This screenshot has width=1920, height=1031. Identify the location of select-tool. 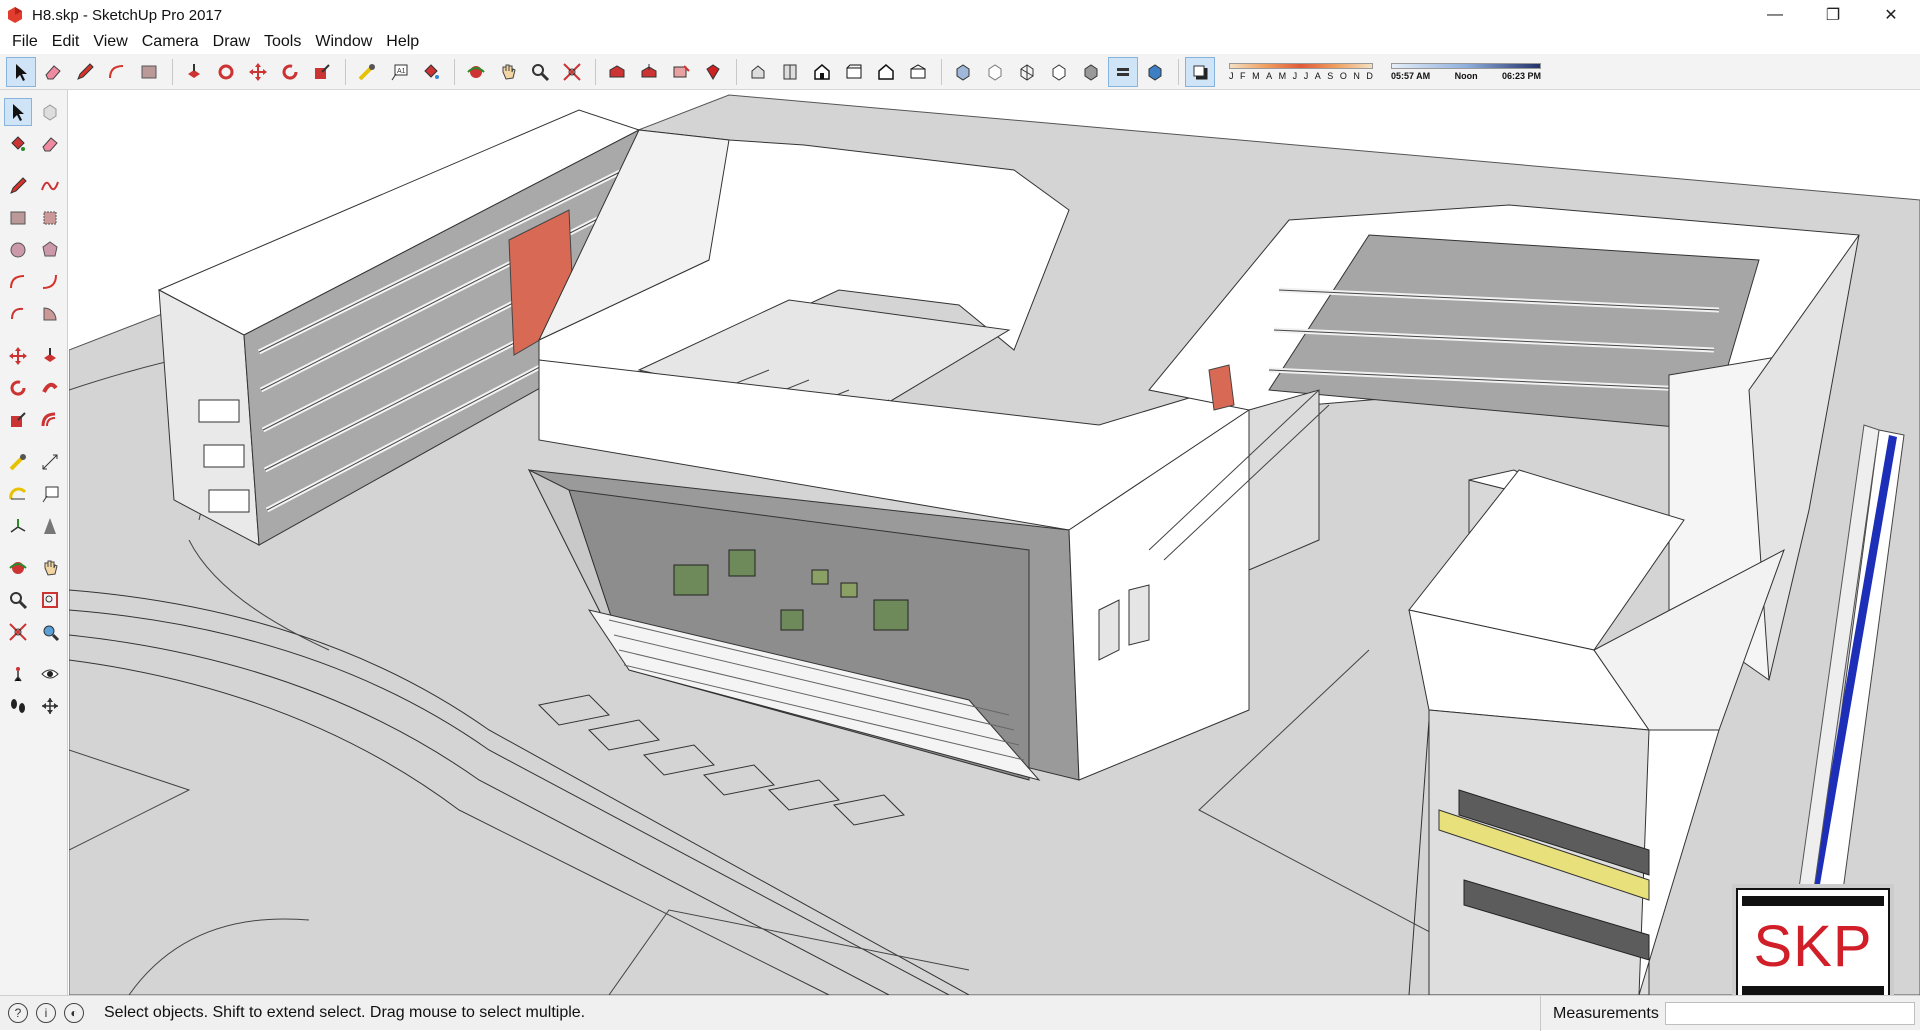
(17, 112).